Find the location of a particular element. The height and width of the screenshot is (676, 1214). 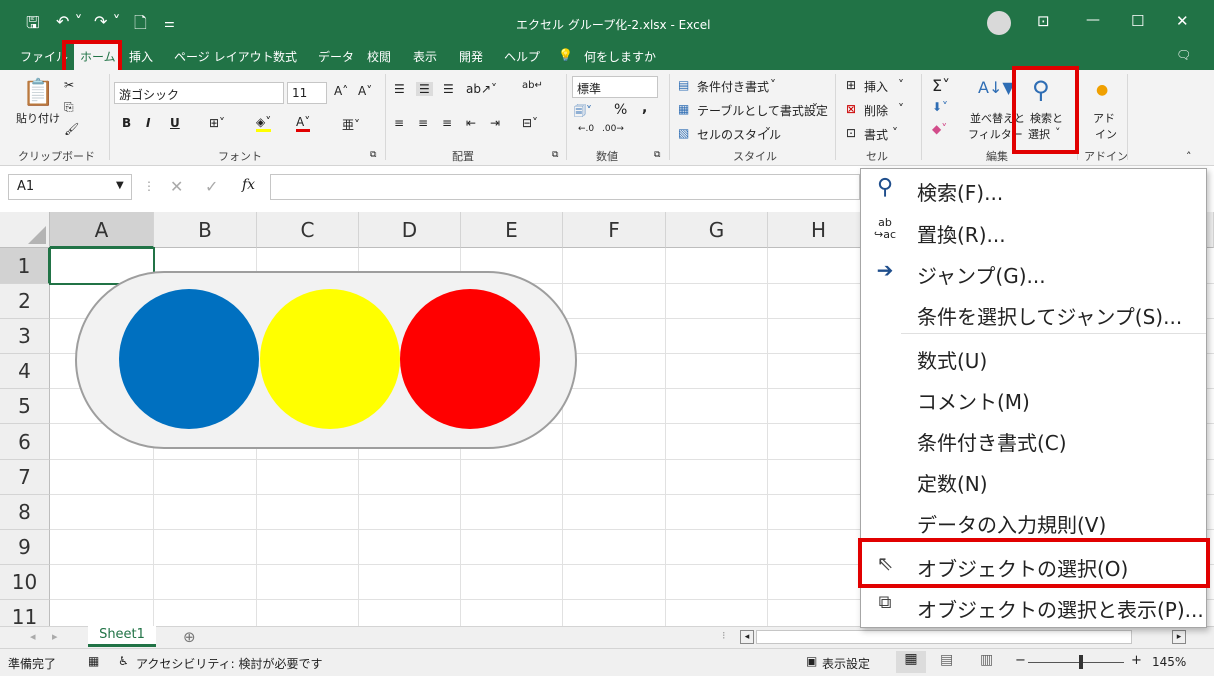

font-launcher-icon: ⧉ is located at coordinates (373, 155).